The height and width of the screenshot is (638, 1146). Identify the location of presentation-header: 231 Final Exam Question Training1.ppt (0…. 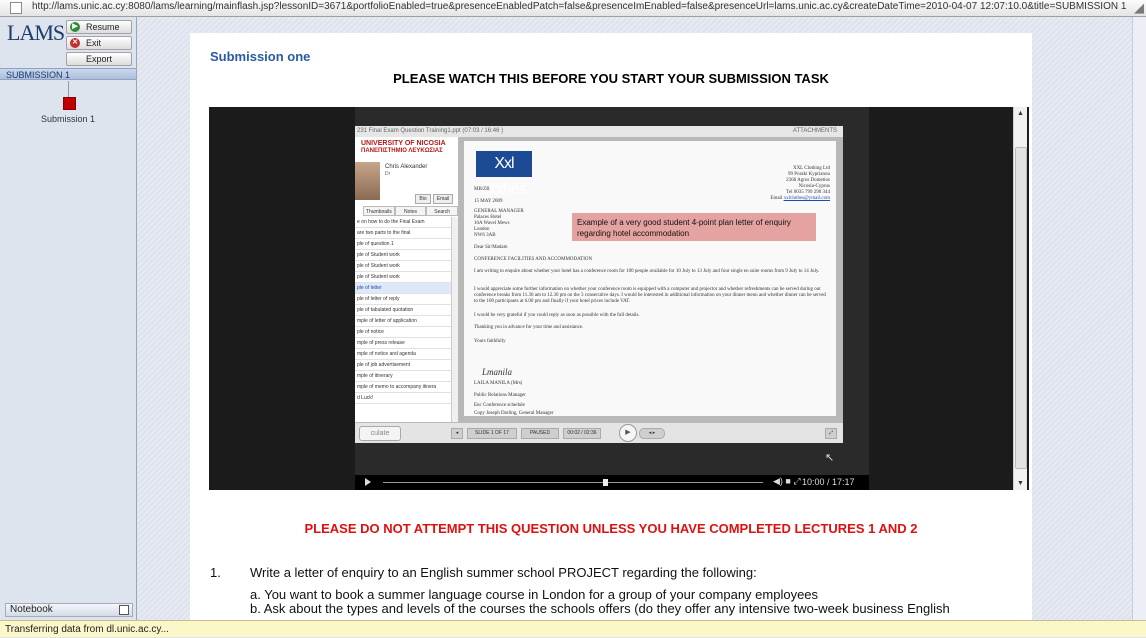
(599, 131).